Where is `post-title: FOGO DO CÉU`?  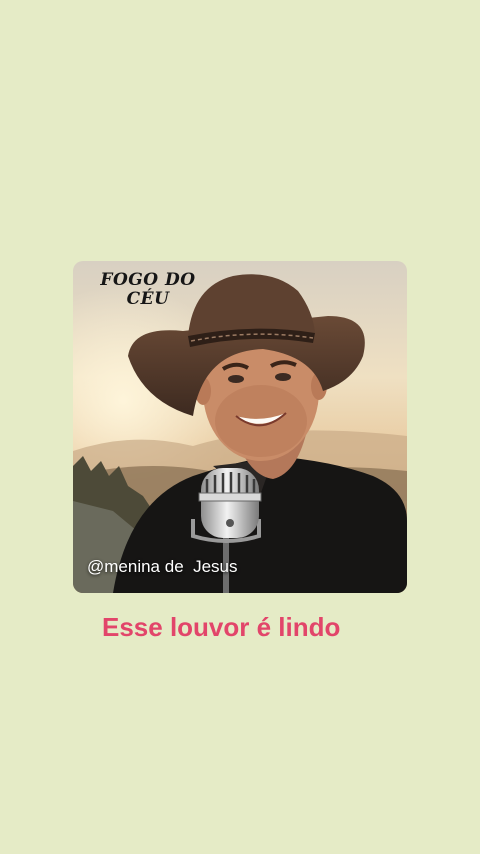
post-title: FOGO DO CÉU is located at coordinates (148, 289).